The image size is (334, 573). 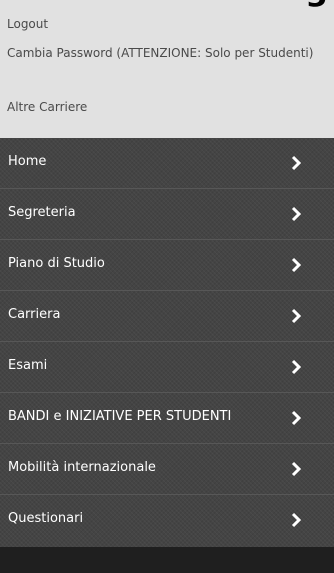 I want to click on menu-item-label: Home, so click(x=27, y=161).